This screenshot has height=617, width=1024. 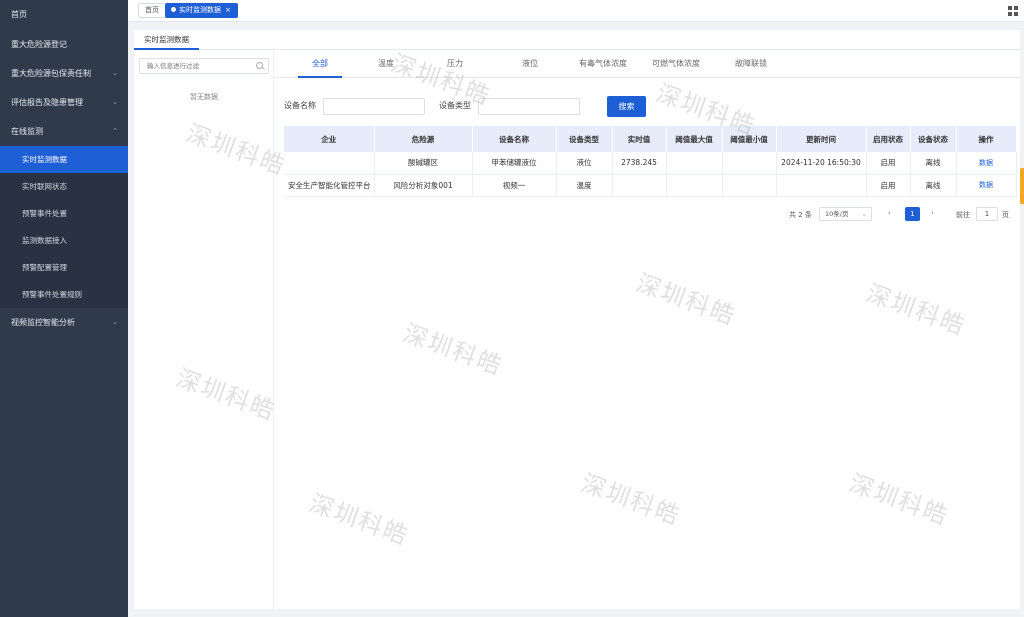 What do you see at coordinates (639, 185) in the screenshot?
I see `cell-realtime` at bounding box center [639, 185].